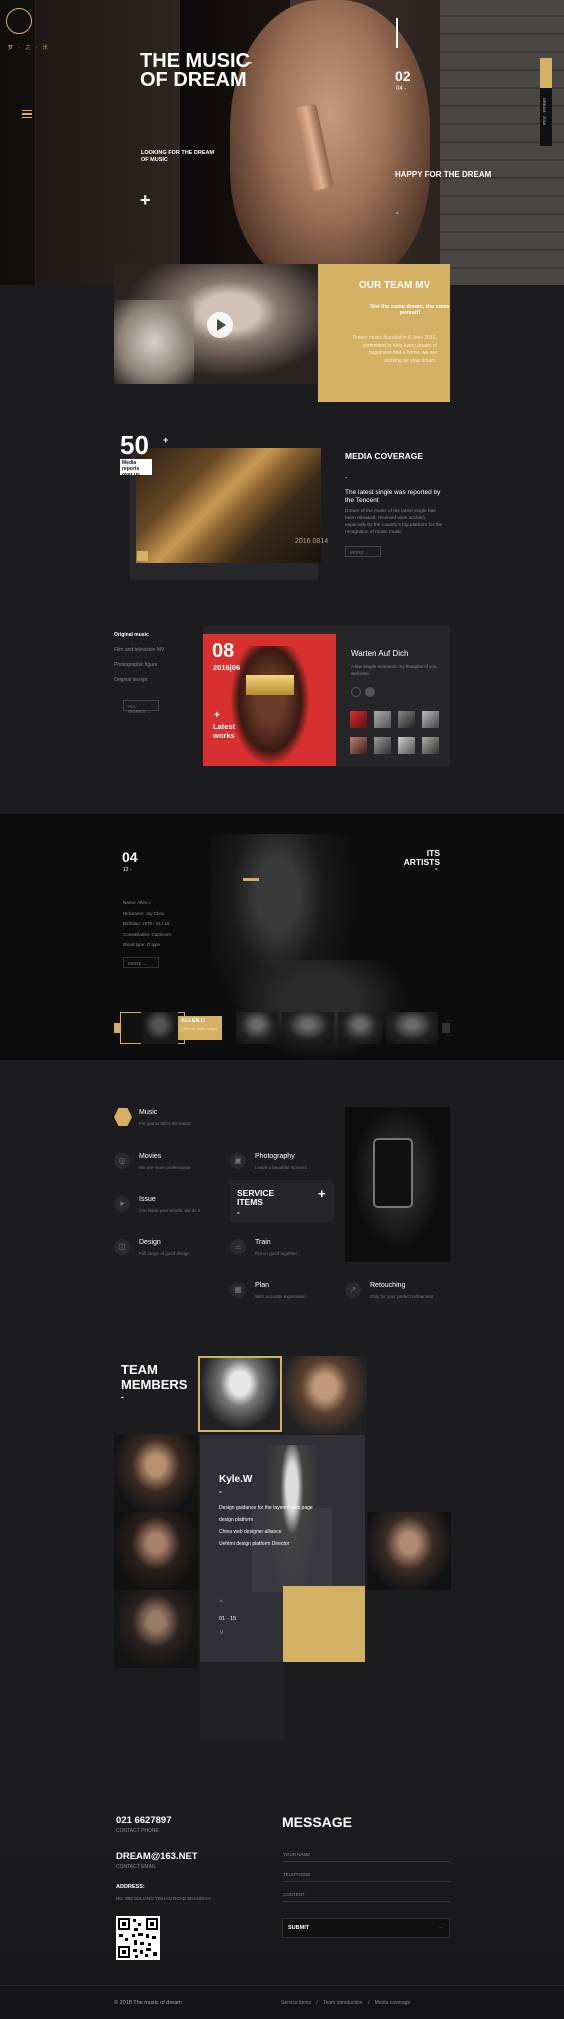  Describe the element at coordinates (240, 1394) in the screenshot. I see `member-photo-active` at that location.